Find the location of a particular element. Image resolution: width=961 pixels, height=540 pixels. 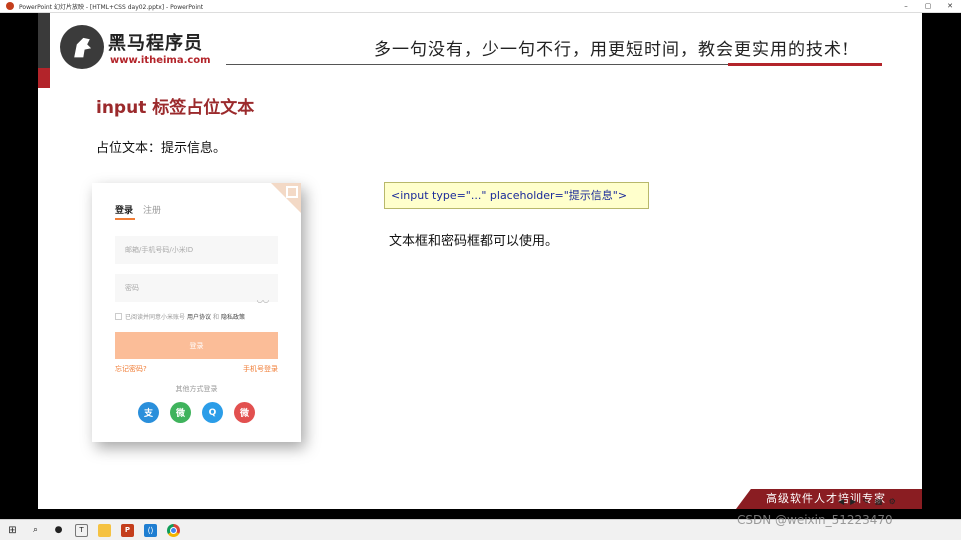

agreement-row: 已阅读并同意小米账号 用户协议 和 隐私政策 is located at coordinates (181, 316).